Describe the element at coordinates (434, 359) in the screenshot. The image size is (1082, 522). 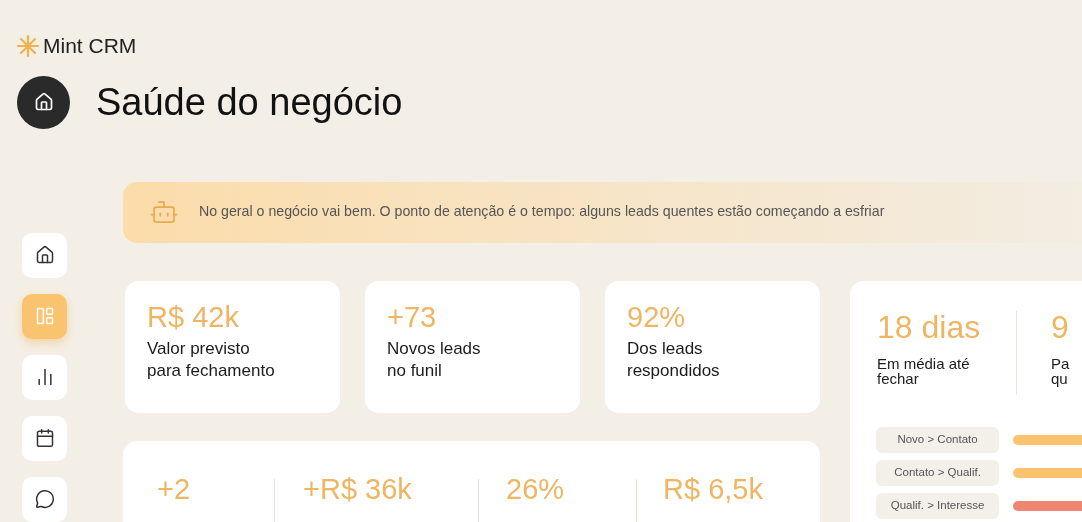
I see `kpi-label: Novos leads no funil` at that location.